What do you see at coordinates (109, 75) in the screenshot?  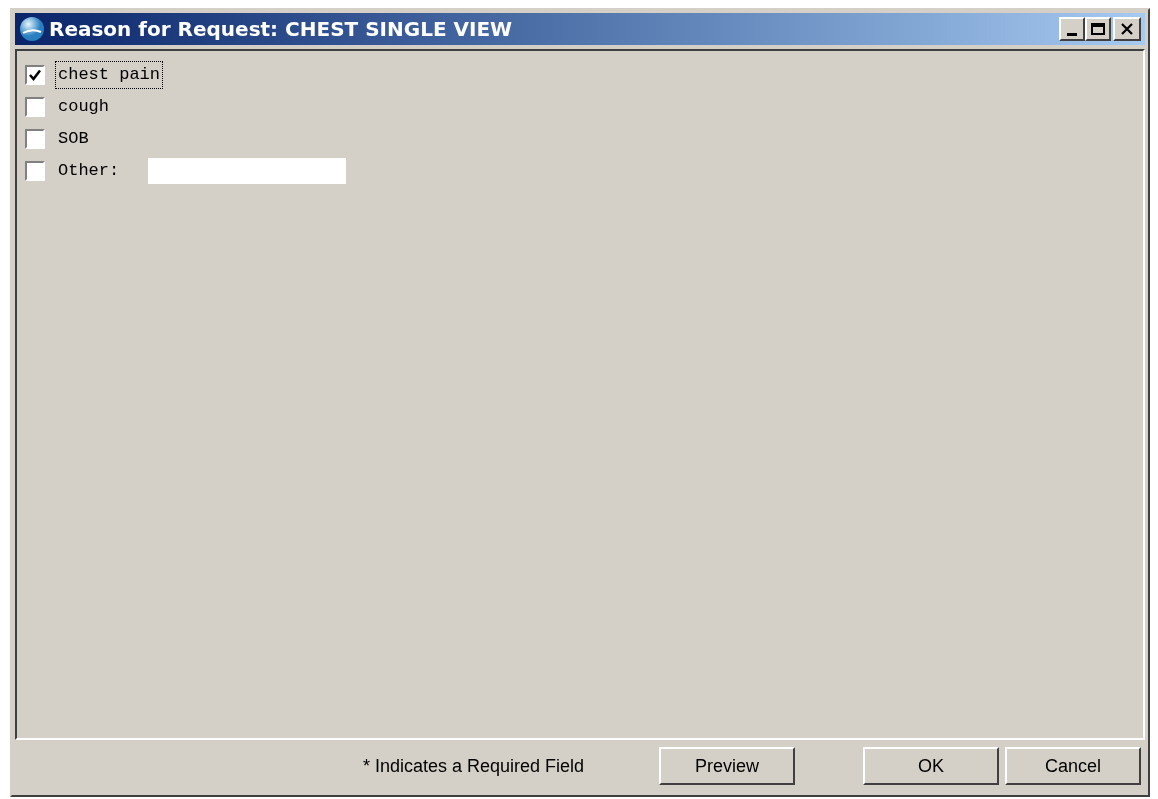 I see `checkbox-label: chest pain` at bounding box center [109, 75].